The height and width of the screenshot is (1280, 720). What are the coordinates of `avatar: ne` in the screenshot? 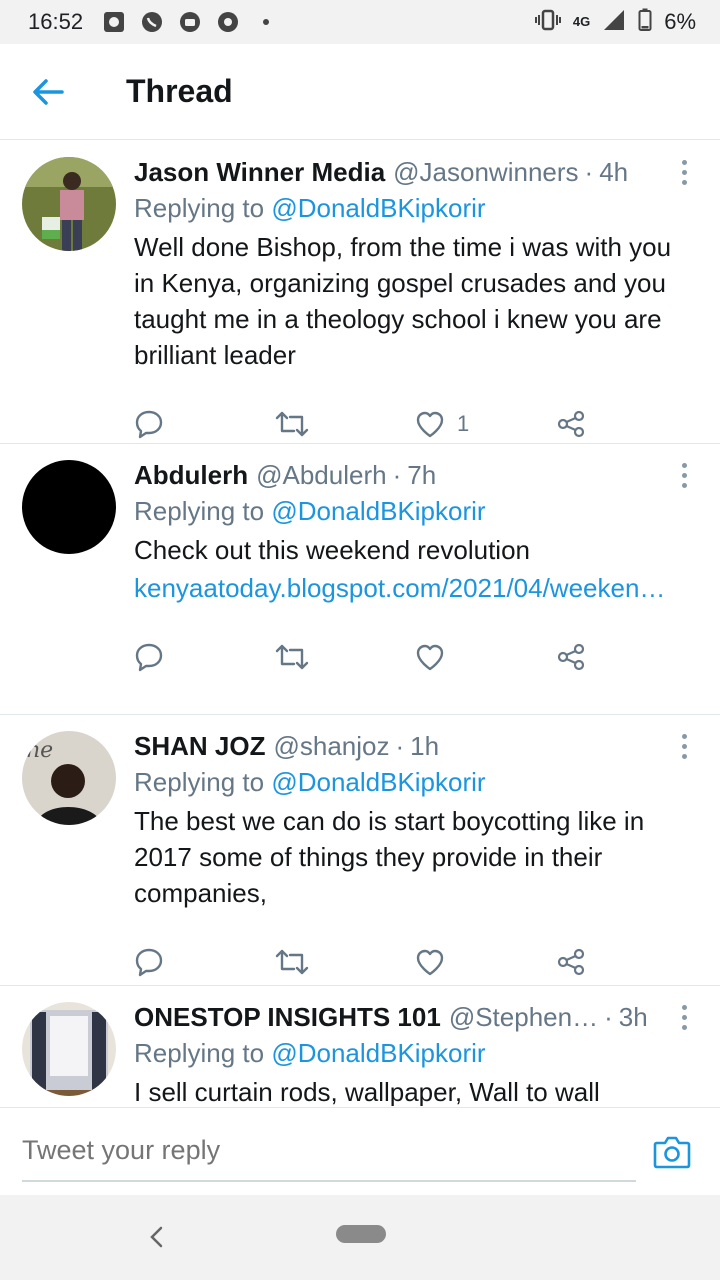 It's located at (69, 778).